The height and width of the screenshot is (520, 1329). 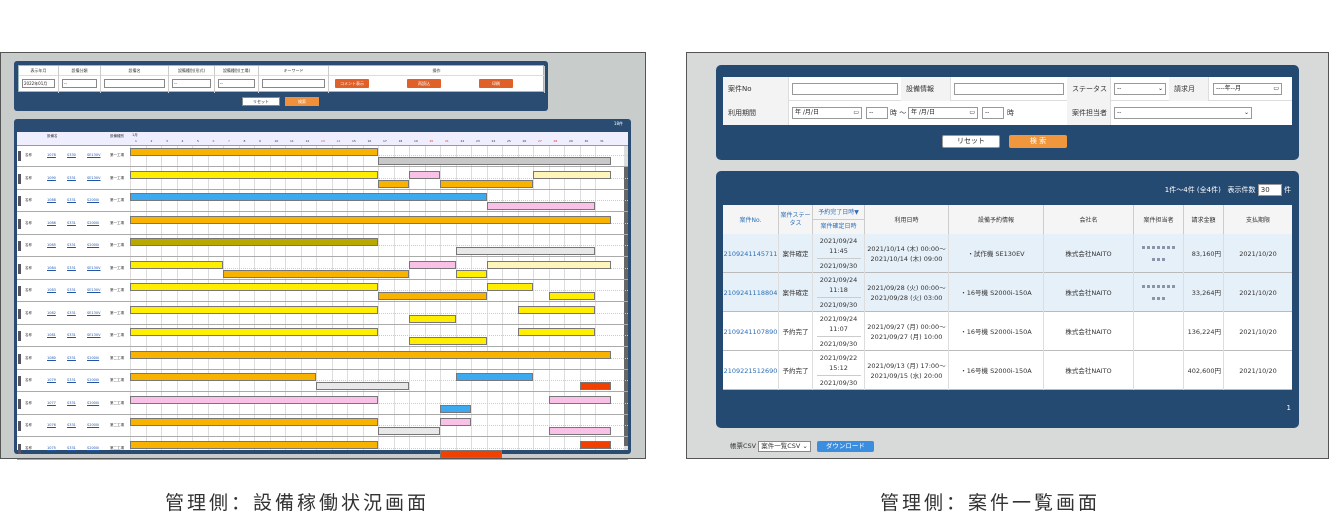 What do you see at coordinates (51, 358) in the screenshot?
I see `row-id: 1080` at bounding box center [51, 358].